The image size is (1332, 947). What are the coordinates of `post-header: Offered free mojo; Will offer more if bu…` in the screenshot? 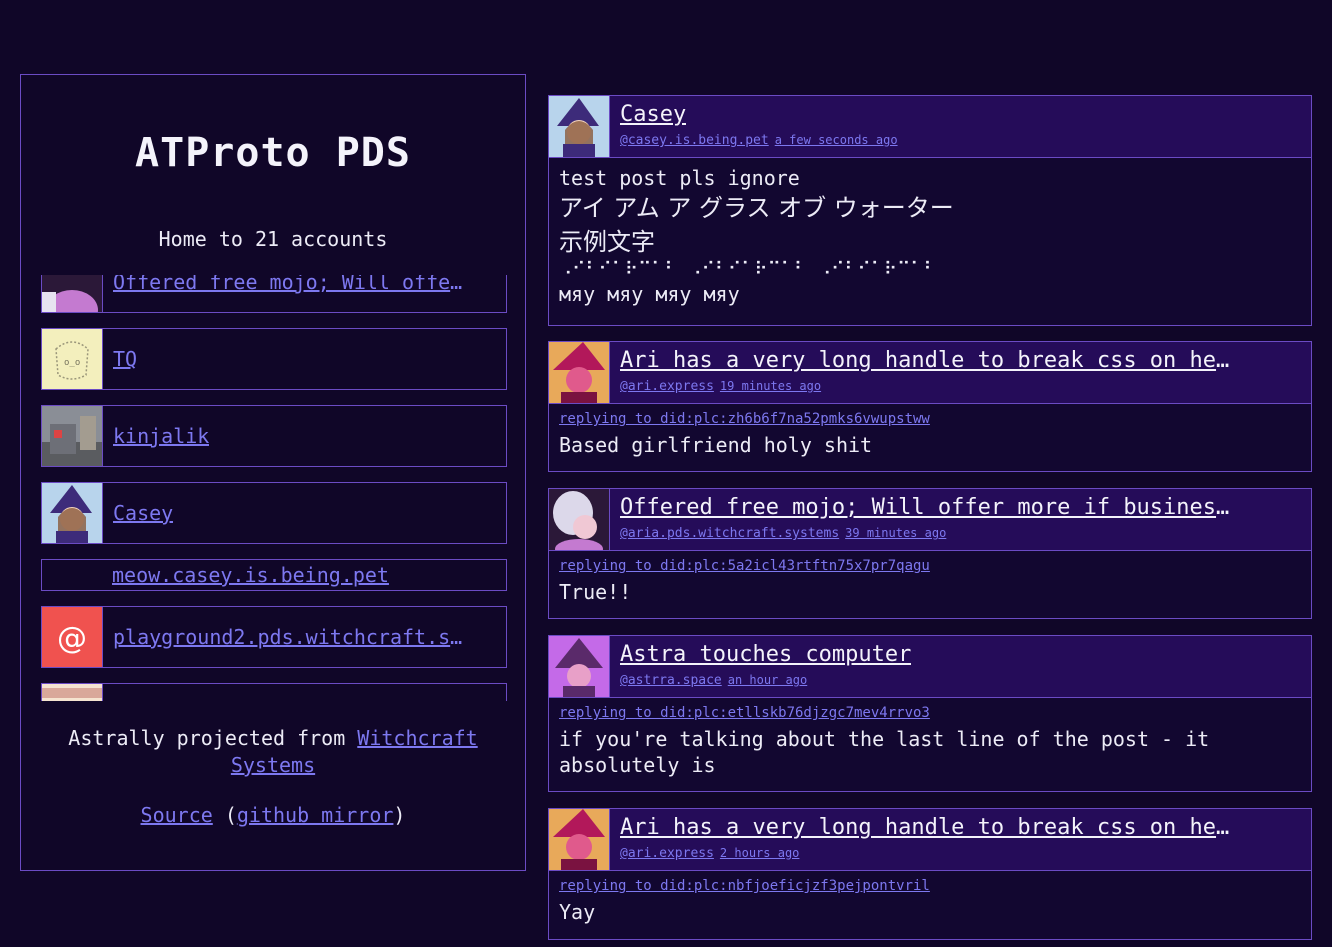 It's located at (930, 520).